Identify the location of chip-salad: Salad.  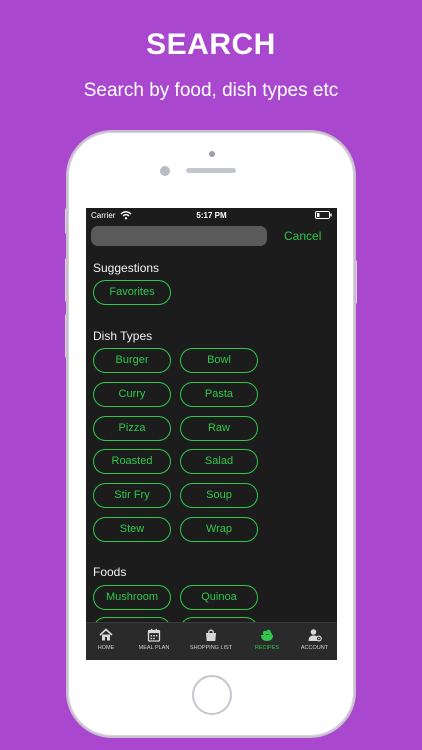
(219, 461).